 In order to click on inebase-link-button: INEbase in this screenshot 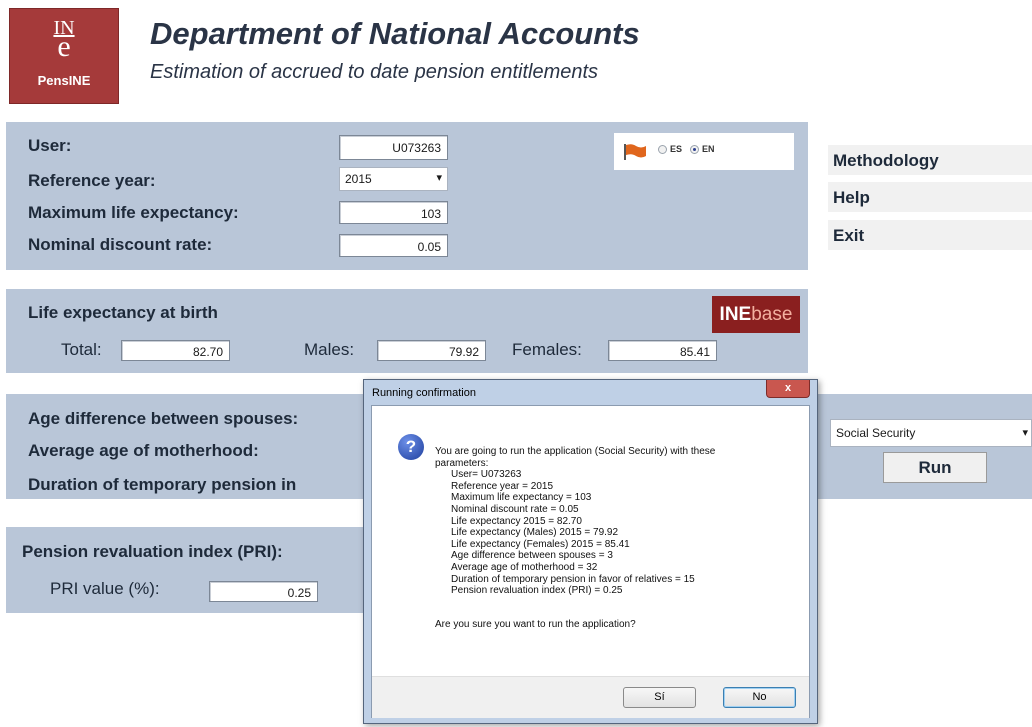, I will do `click(756, 314)`.